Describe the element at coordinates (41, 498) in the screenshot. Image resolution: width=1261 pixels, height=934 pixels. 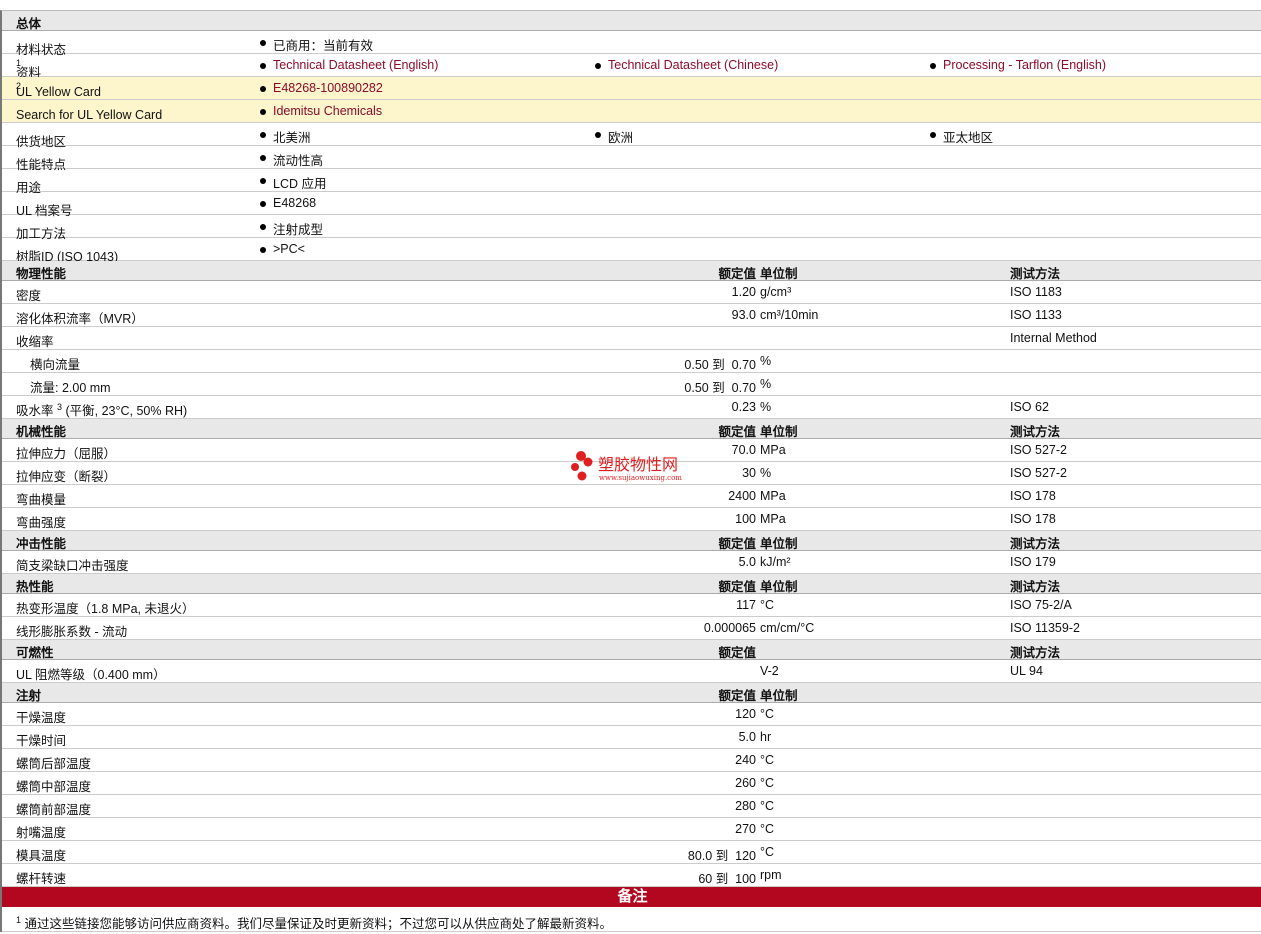
I see `property-label: 弯曲模量` at that location.